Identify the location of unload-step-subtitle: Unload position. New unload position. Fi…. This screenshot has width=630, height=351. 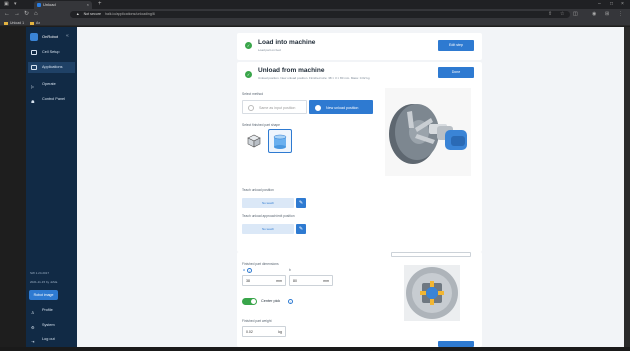
(314, 78).